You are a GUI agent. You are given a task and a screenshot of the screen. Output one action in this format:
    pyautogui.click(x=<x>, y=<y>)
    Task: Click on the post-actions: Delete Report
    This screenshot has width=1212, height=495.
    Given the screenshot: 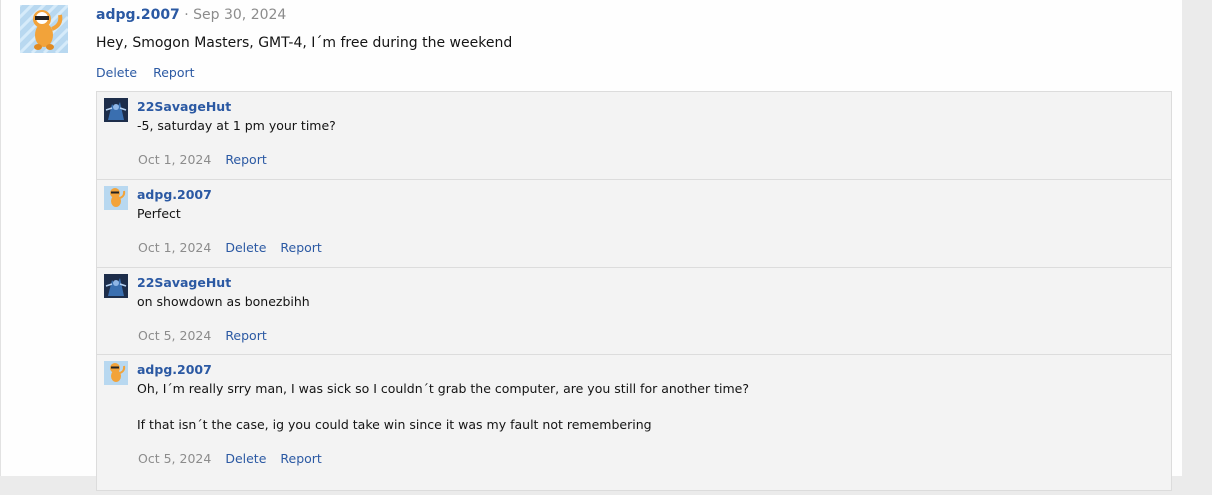 What is the action you would take?
    pyautogui.click(x=153, y=72)
    